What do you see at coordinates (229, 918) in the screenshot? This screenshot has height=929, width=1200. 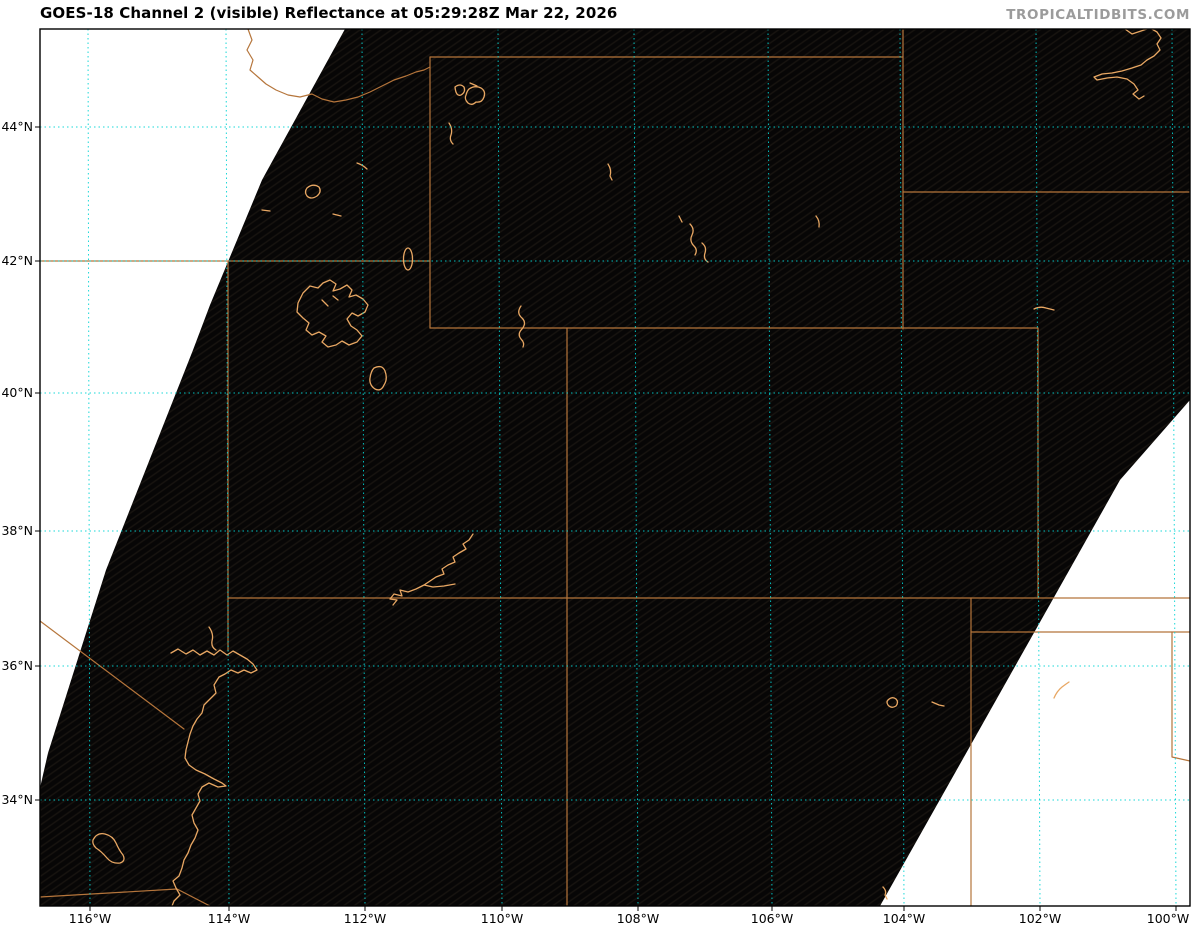 I see `x-axis-label: 114°W` at bounding box center [229, 918].